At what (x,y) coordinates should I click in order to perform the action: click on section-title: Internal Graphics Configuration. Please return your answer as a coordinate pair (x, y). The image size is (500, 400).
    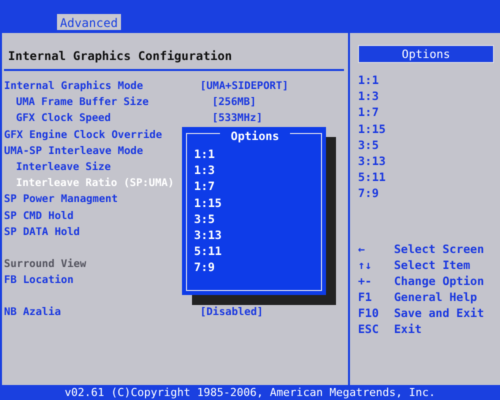
    Looking at the image, I should click on (174, 52).